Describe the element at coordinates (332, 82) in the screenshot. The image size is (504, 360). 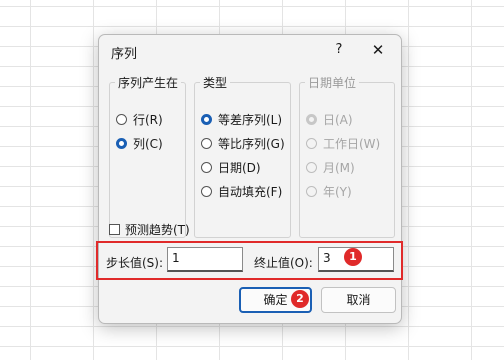
I see `date-unit-title: 日期单位` at that location.